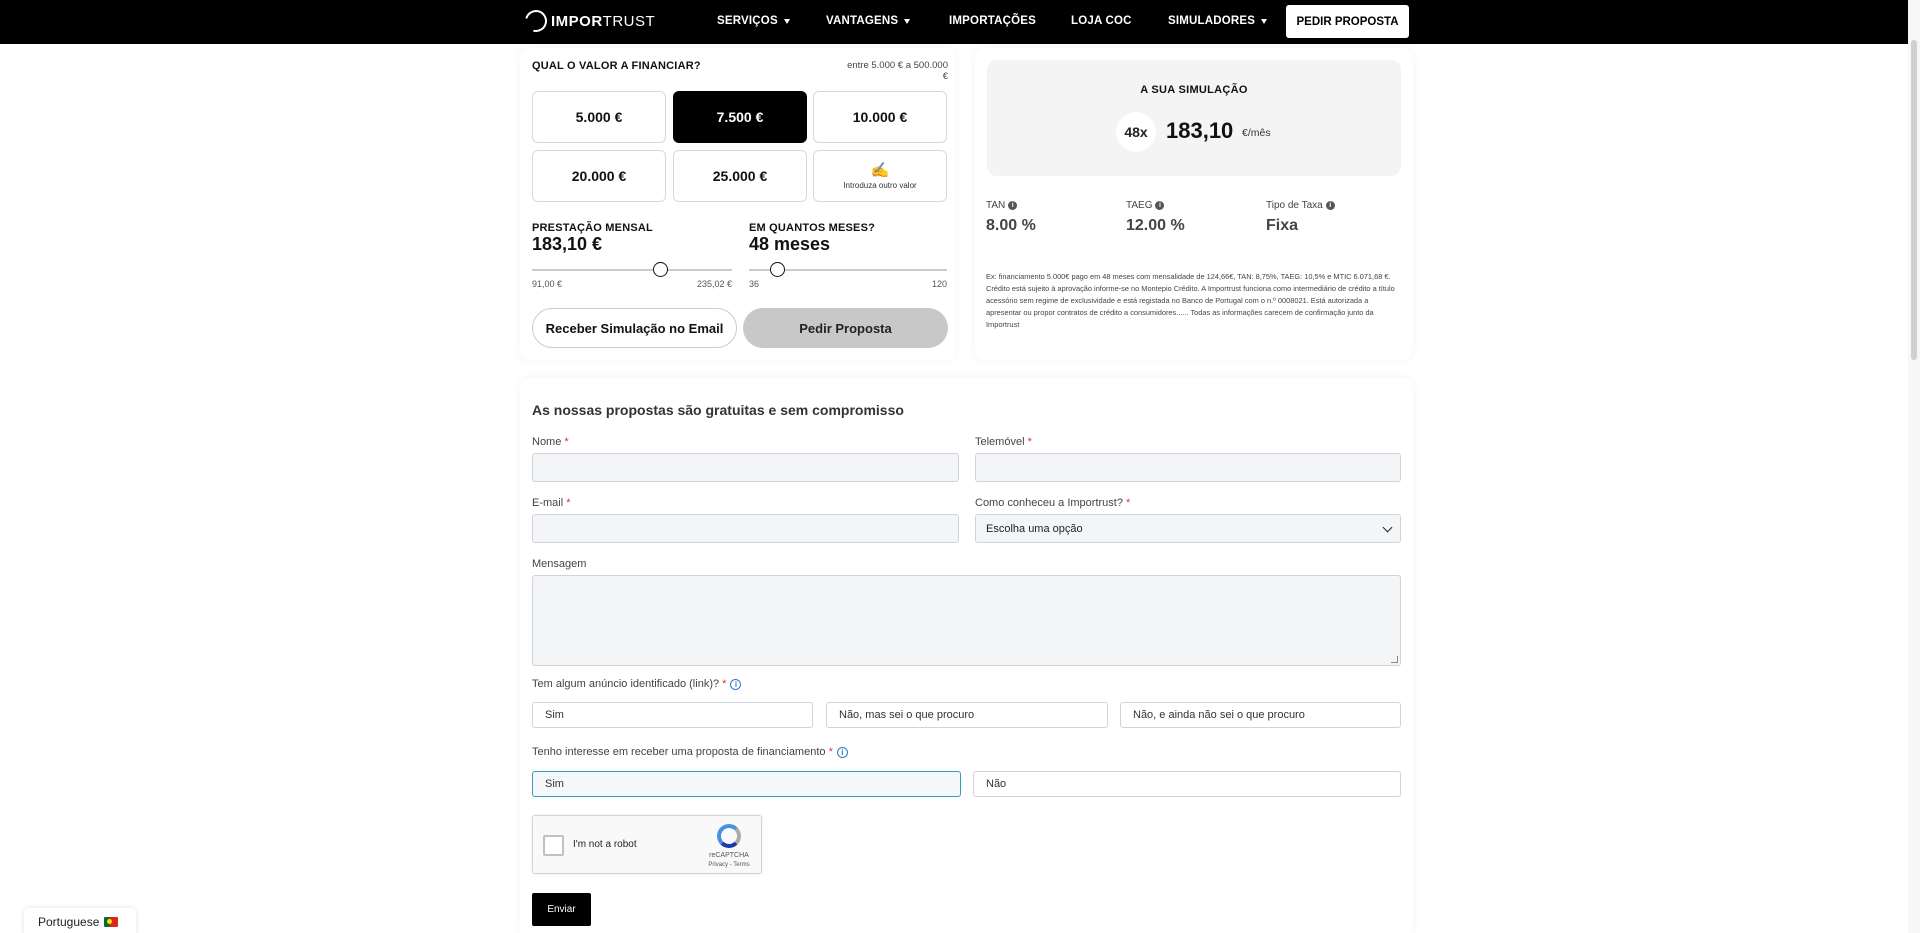  I want to click on installments-badge: 48x, so click(1136, 132).